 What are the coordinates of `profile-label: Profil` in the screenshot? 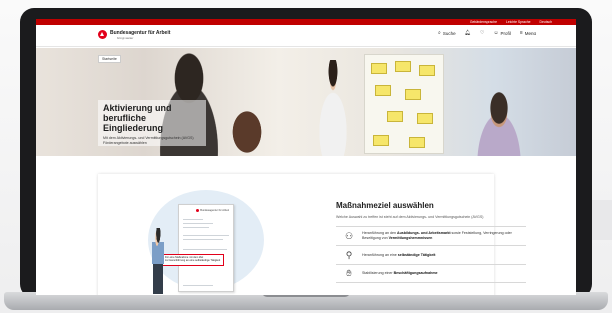 It's located at (505, 33).